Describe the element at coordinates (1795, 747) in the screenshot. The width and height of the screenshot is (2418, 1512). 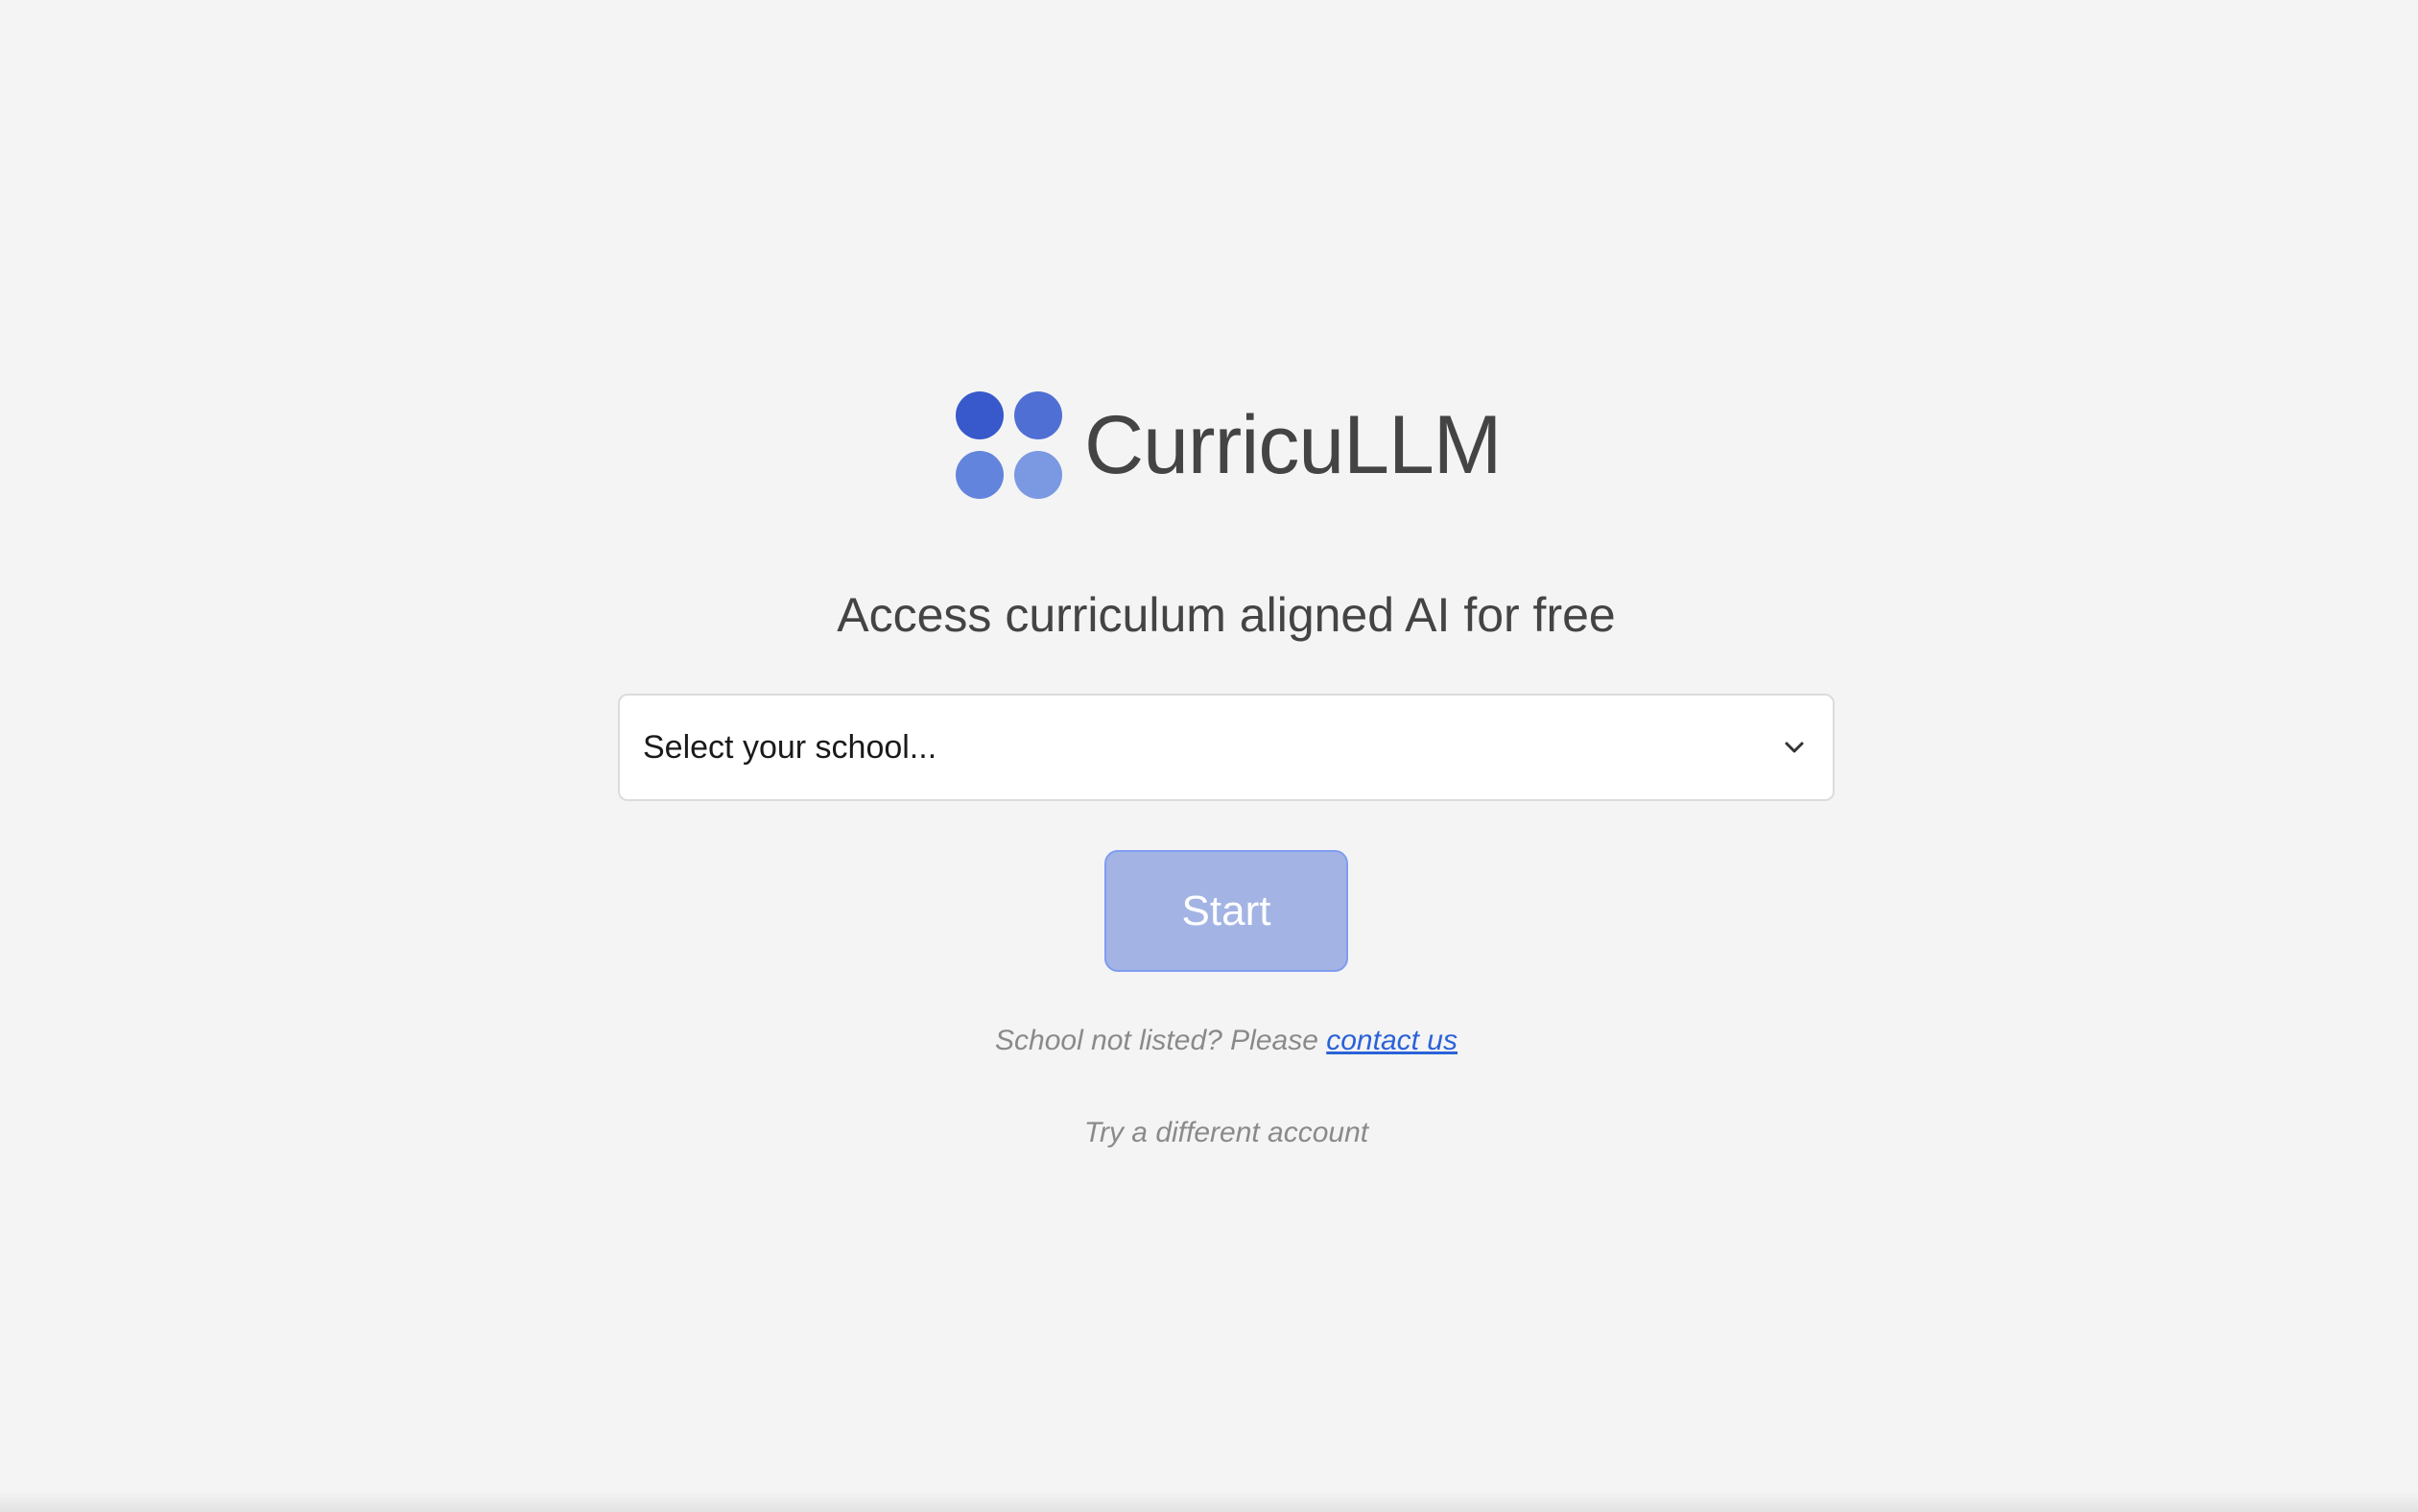
I see `chevron-down-icon` at that location.